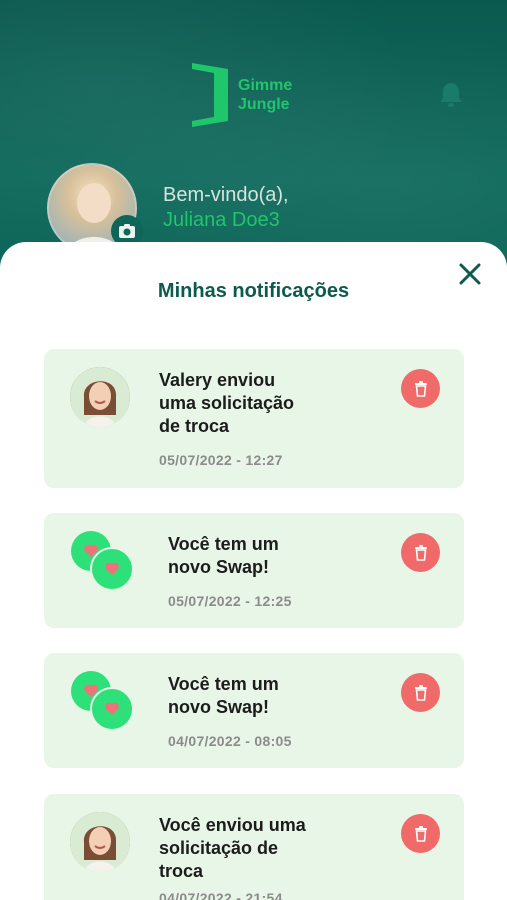  What do you see at coordinates (210, 95) in the screenshot?
I see `logo-mark-icon` at bounding box center [210, 95].